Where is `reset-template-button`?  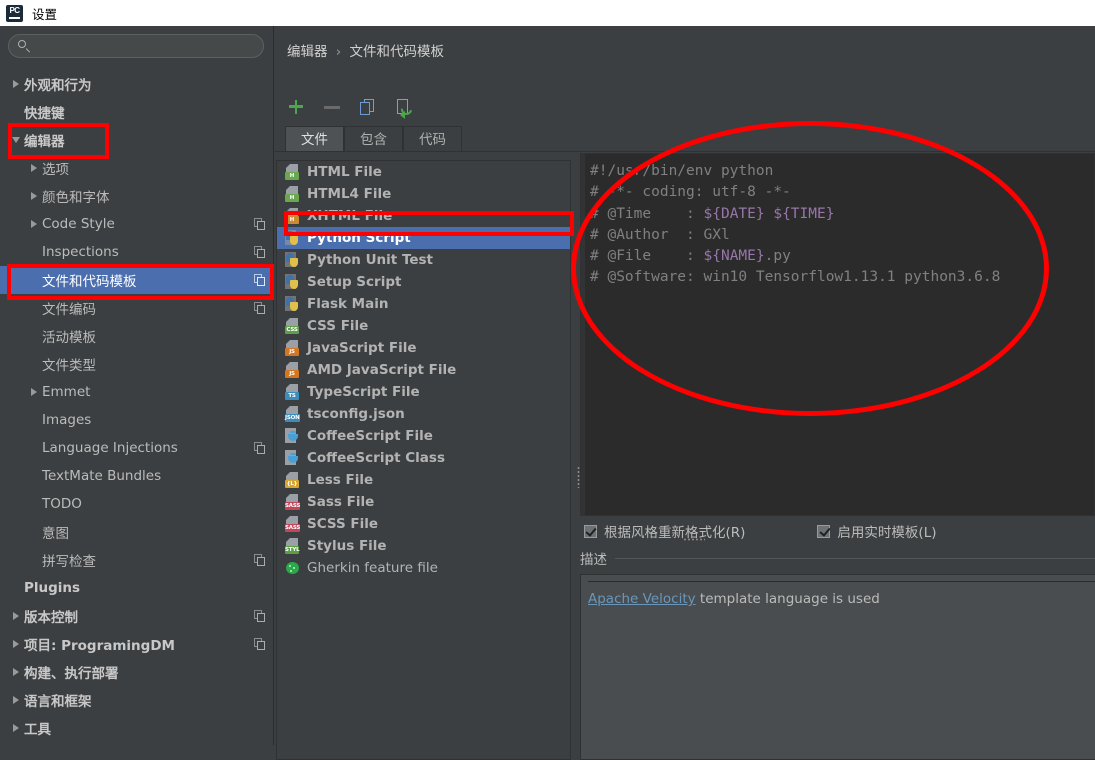
reset-template-button is located at coordinates (404, 107).